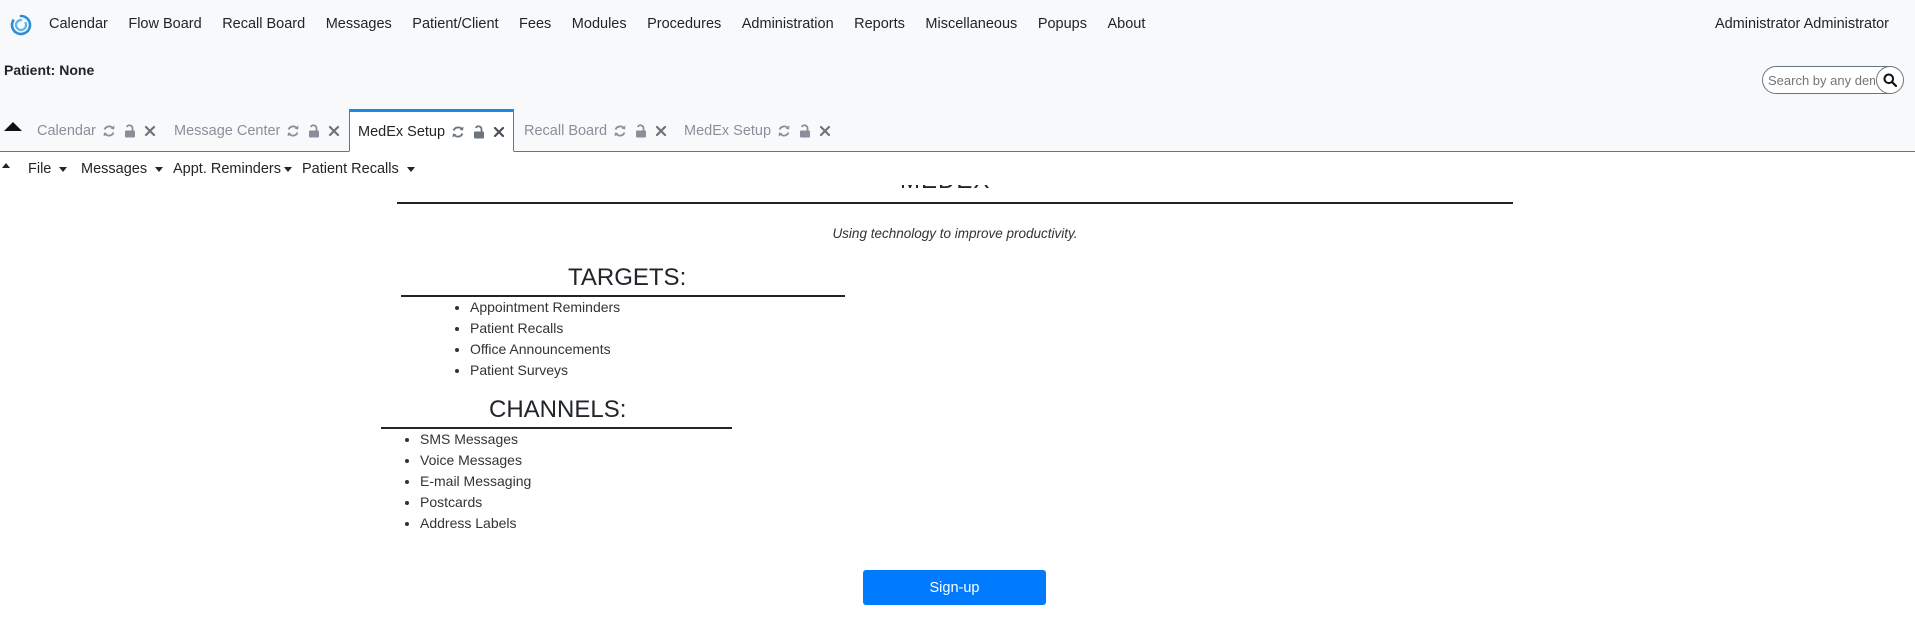 The height and width of the screenshot is (627, 1915). Describe the element at coordinates (545, 307) in the screenshot. I see `list-item: Appointment Reminders` at that location.